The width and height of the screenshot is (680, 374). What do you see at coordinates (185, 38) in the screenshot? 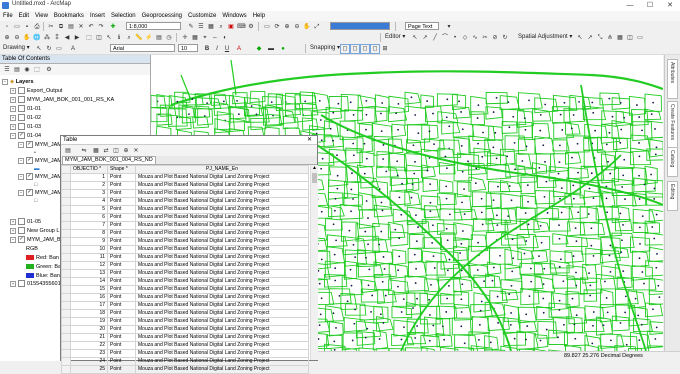
I see `georef-icon: ✛` at bounding box center [185, 38].